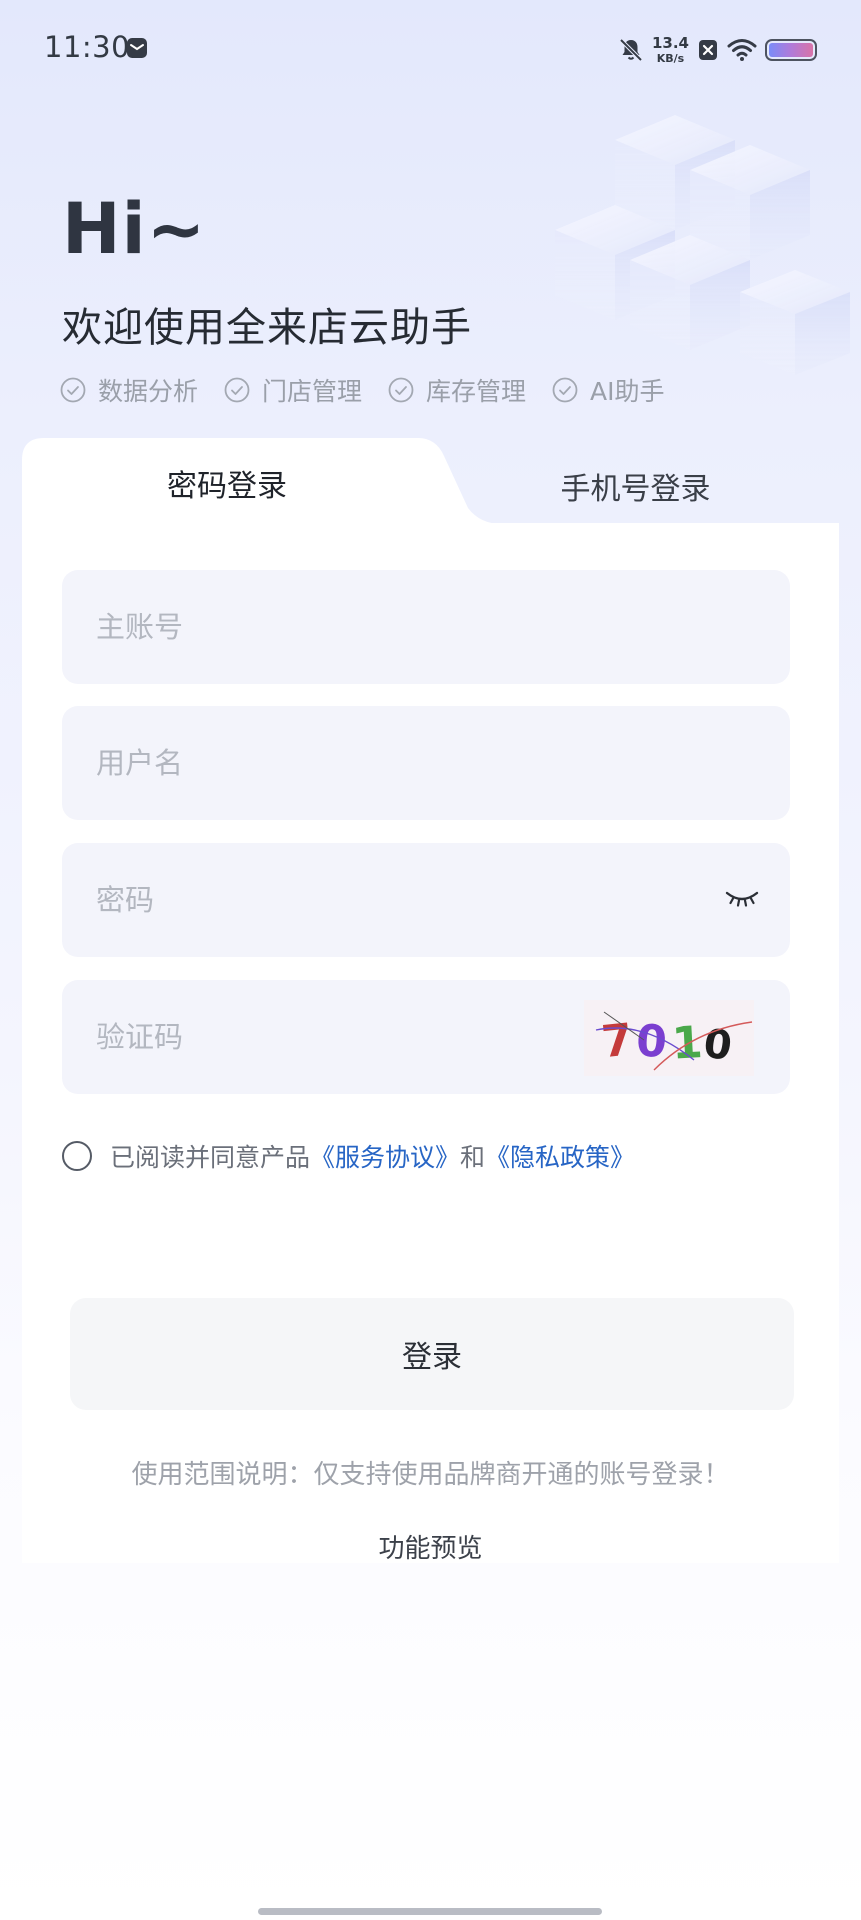  What do you see at coordinates (312, 391) in the screenshot?
I see `feature-label: 门店管理` at bounding box center [312, 391].